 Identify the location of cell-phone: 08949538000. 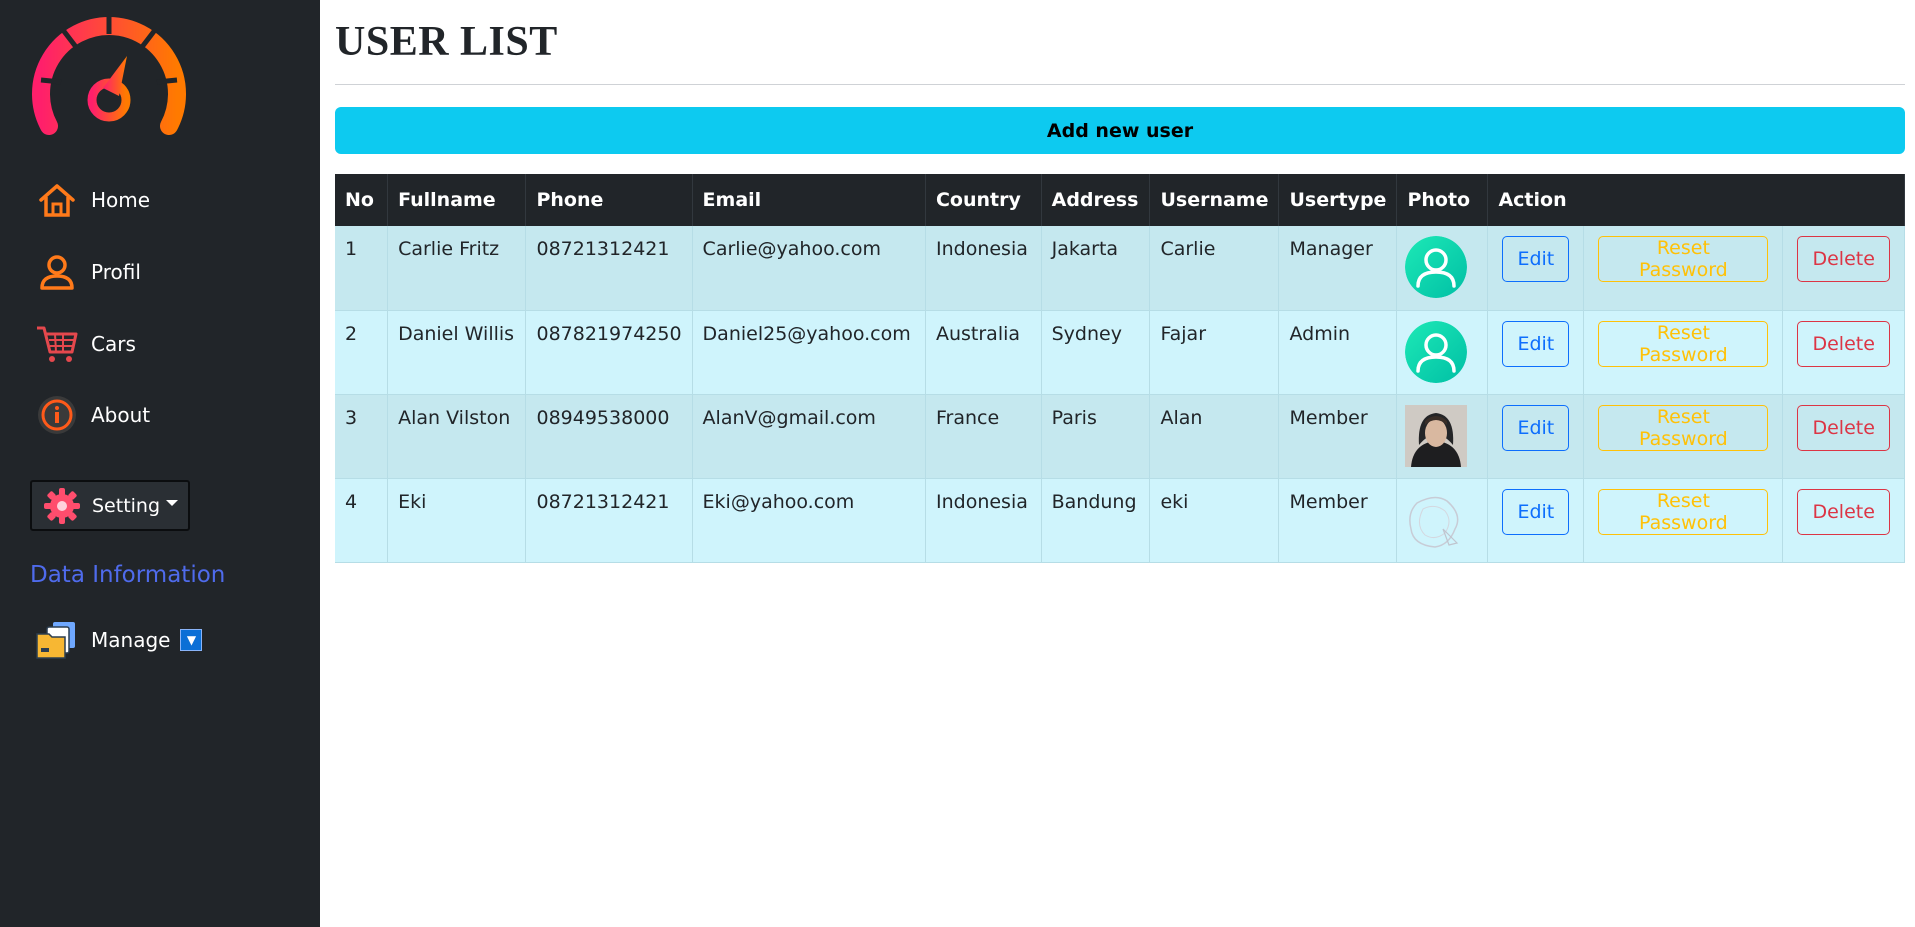
(609, 436).